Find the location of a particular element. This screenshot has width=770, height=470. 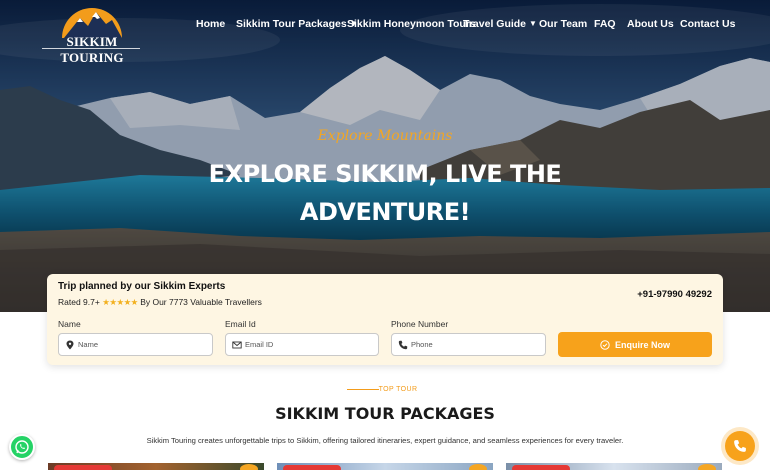

check-circle-icon is located at coordinates (605, 344).